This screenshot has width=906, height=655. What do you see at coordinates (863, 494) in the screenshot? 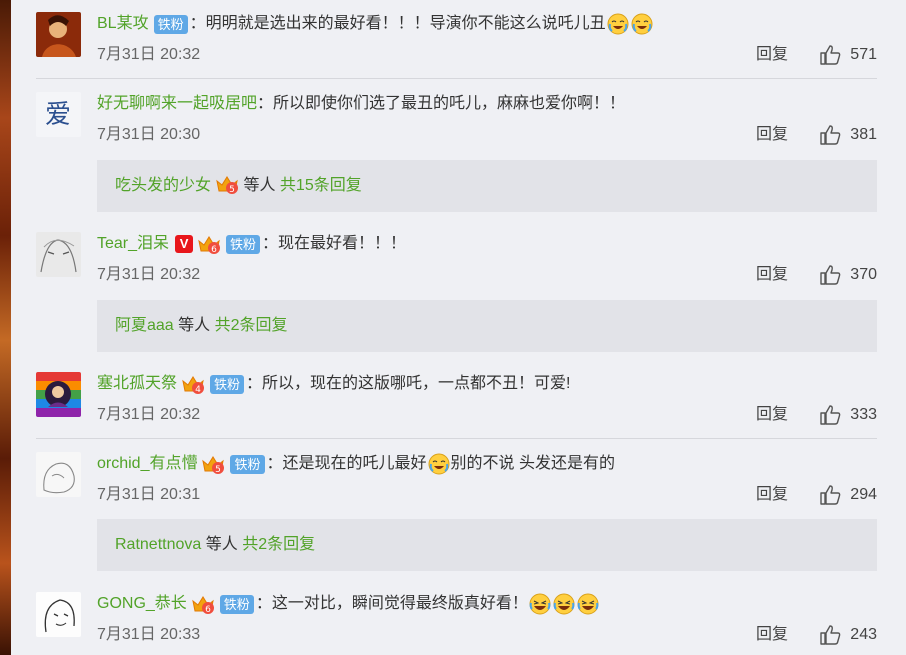
I see `like-count: 294` at bounding box center [863, 494].